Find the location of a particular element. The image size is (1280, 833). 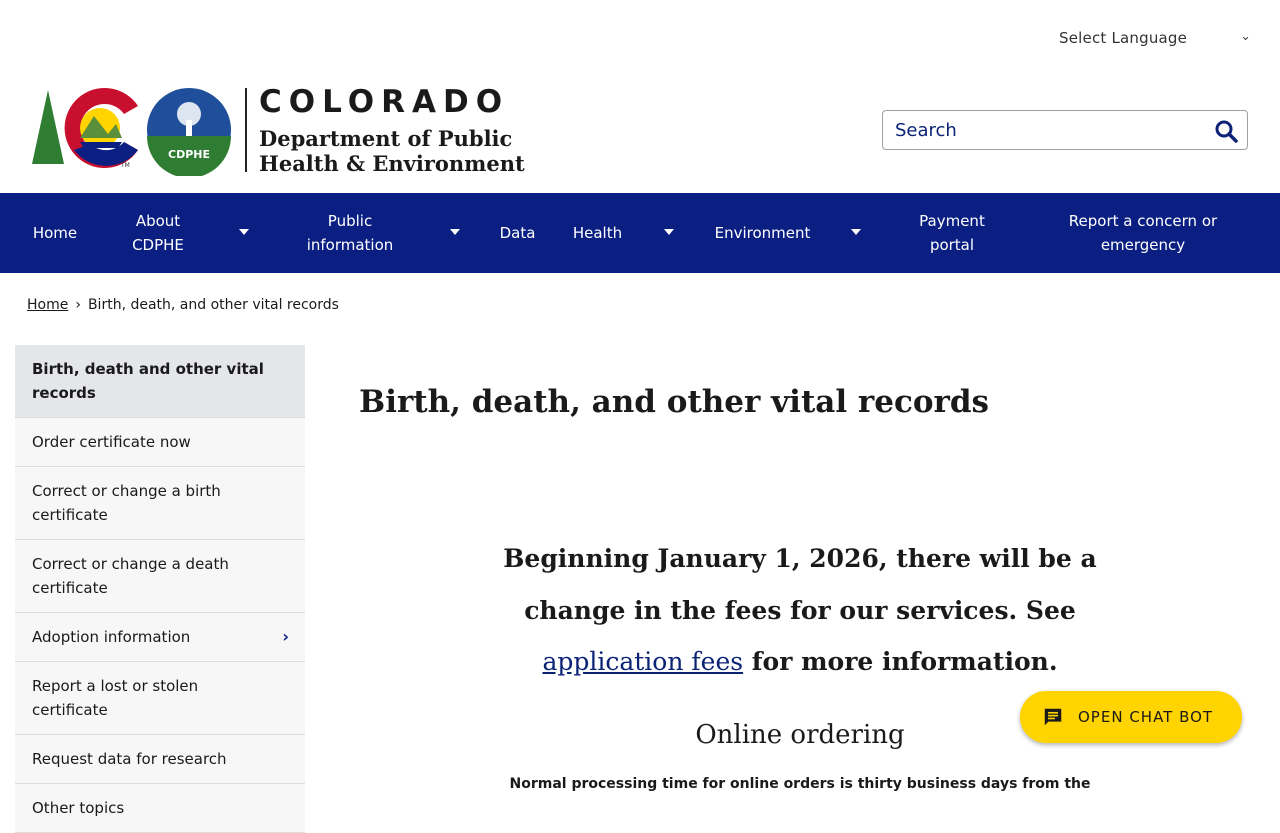

language-select: Select Language ⌄ is located at coordinates (1152, 38).